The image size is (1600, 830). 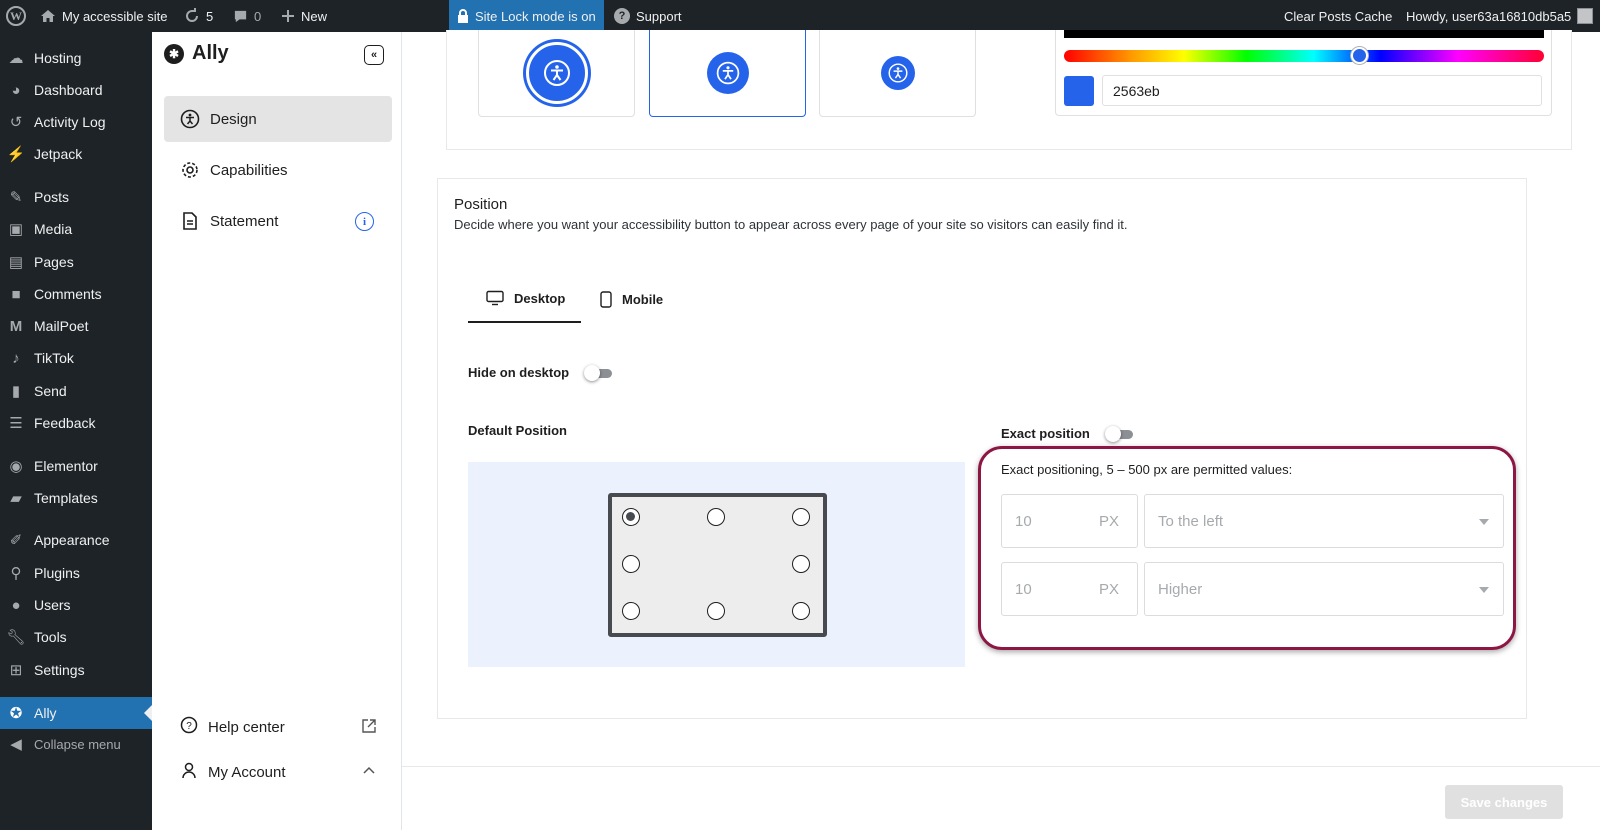 What do you see at coordinates (52, 197) in the screenshot?
I see `menu-label: Posts` at bounding box center [52, 197].